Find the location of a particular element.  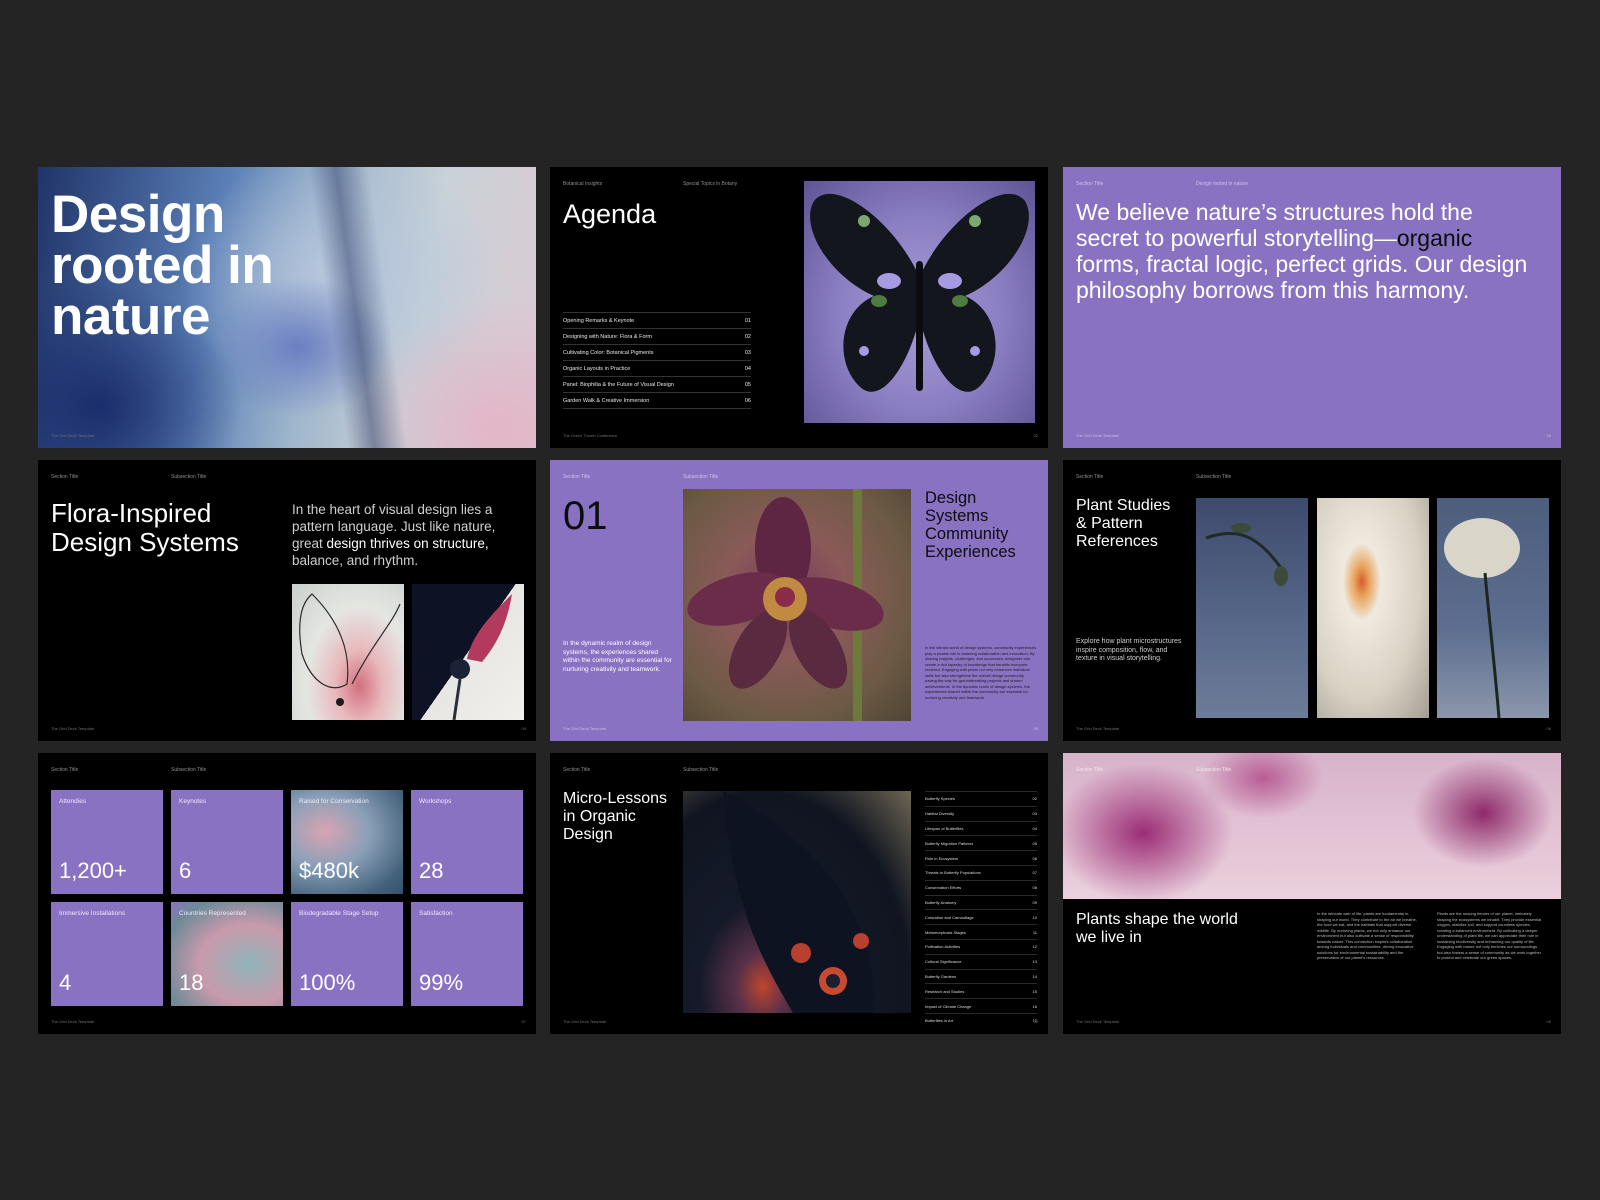

lesson-item: Conservation Efforts 08 is located at coordinates (981, 887).